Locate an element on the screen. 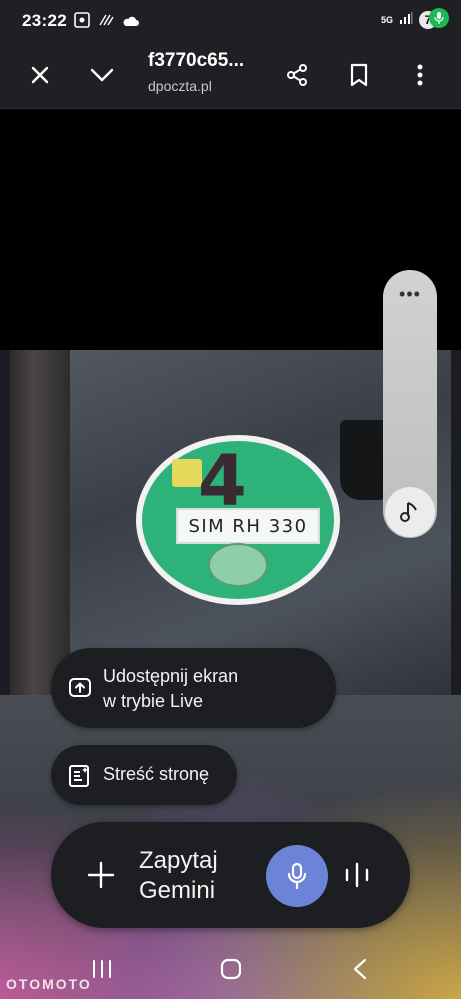 This screenshot has height=999, width=461. live-mode-button is located at coordinates (357, 875).